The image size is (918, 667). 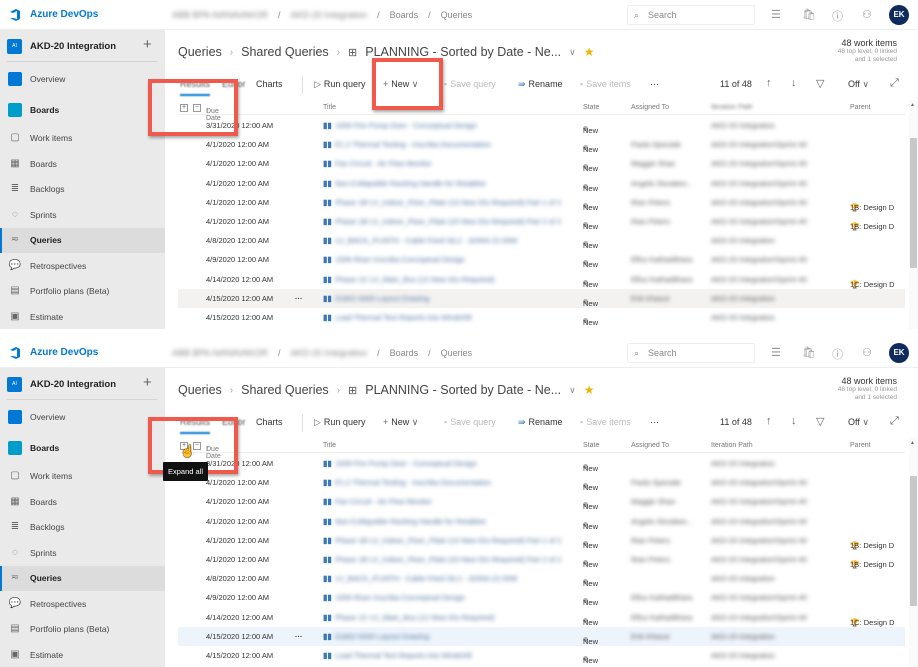 I want to click on sidebar-item-boards: ▦ Boards, so click(x=82, y=164).